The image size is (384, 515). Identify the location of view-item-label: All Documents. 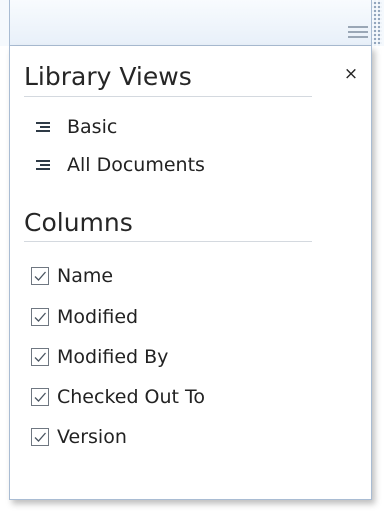
(136, 165).